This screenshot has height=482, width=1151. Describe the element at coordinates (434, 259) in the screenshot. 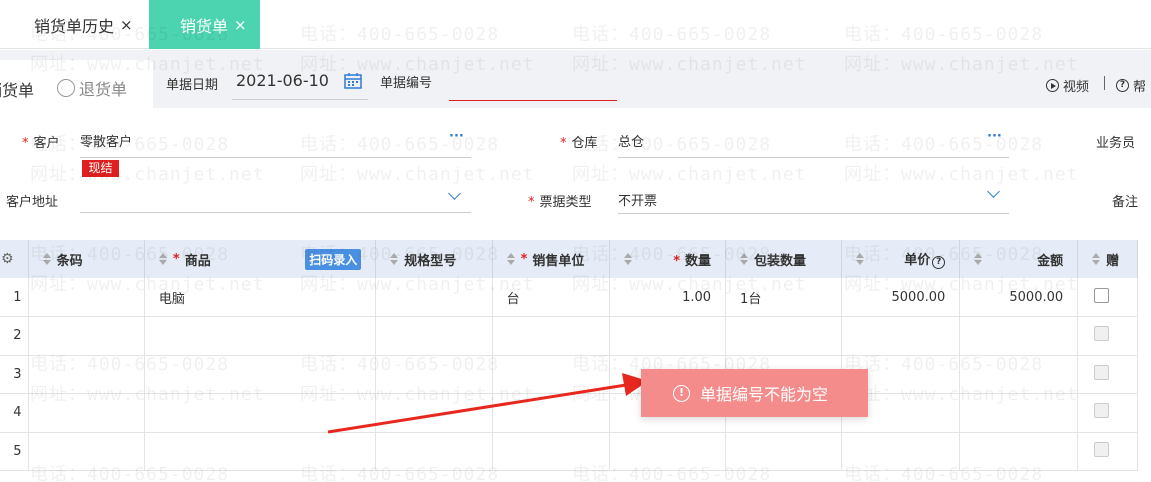

I see `col-spec: 规格型号` at that location.